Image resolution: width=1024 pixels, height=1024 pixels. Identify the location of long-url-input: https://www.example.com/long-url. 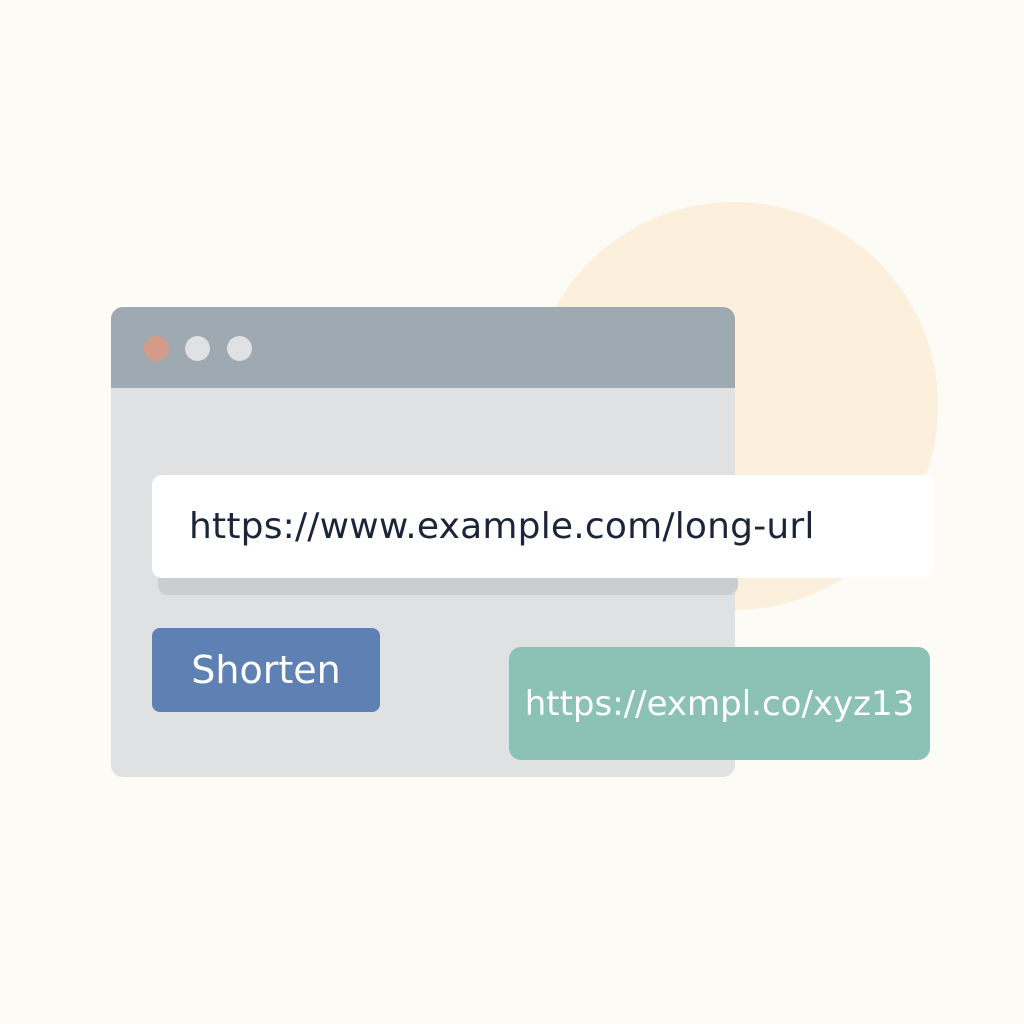
(543, 526).